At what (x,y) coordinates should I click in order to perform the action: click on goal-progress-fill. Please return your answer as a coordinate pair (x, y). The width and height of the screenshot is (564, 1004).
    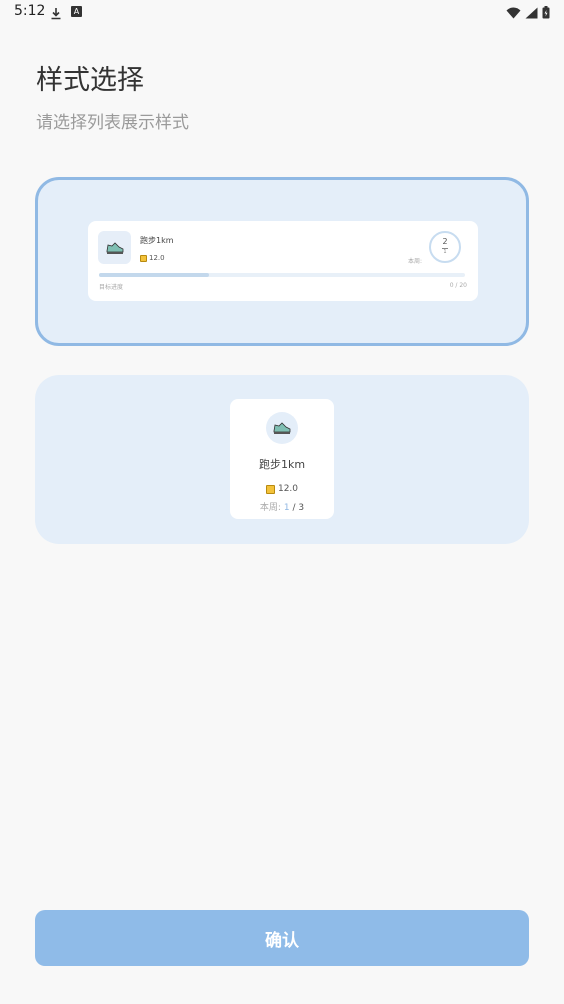
    Looking at the image, I should click on (154, 275).